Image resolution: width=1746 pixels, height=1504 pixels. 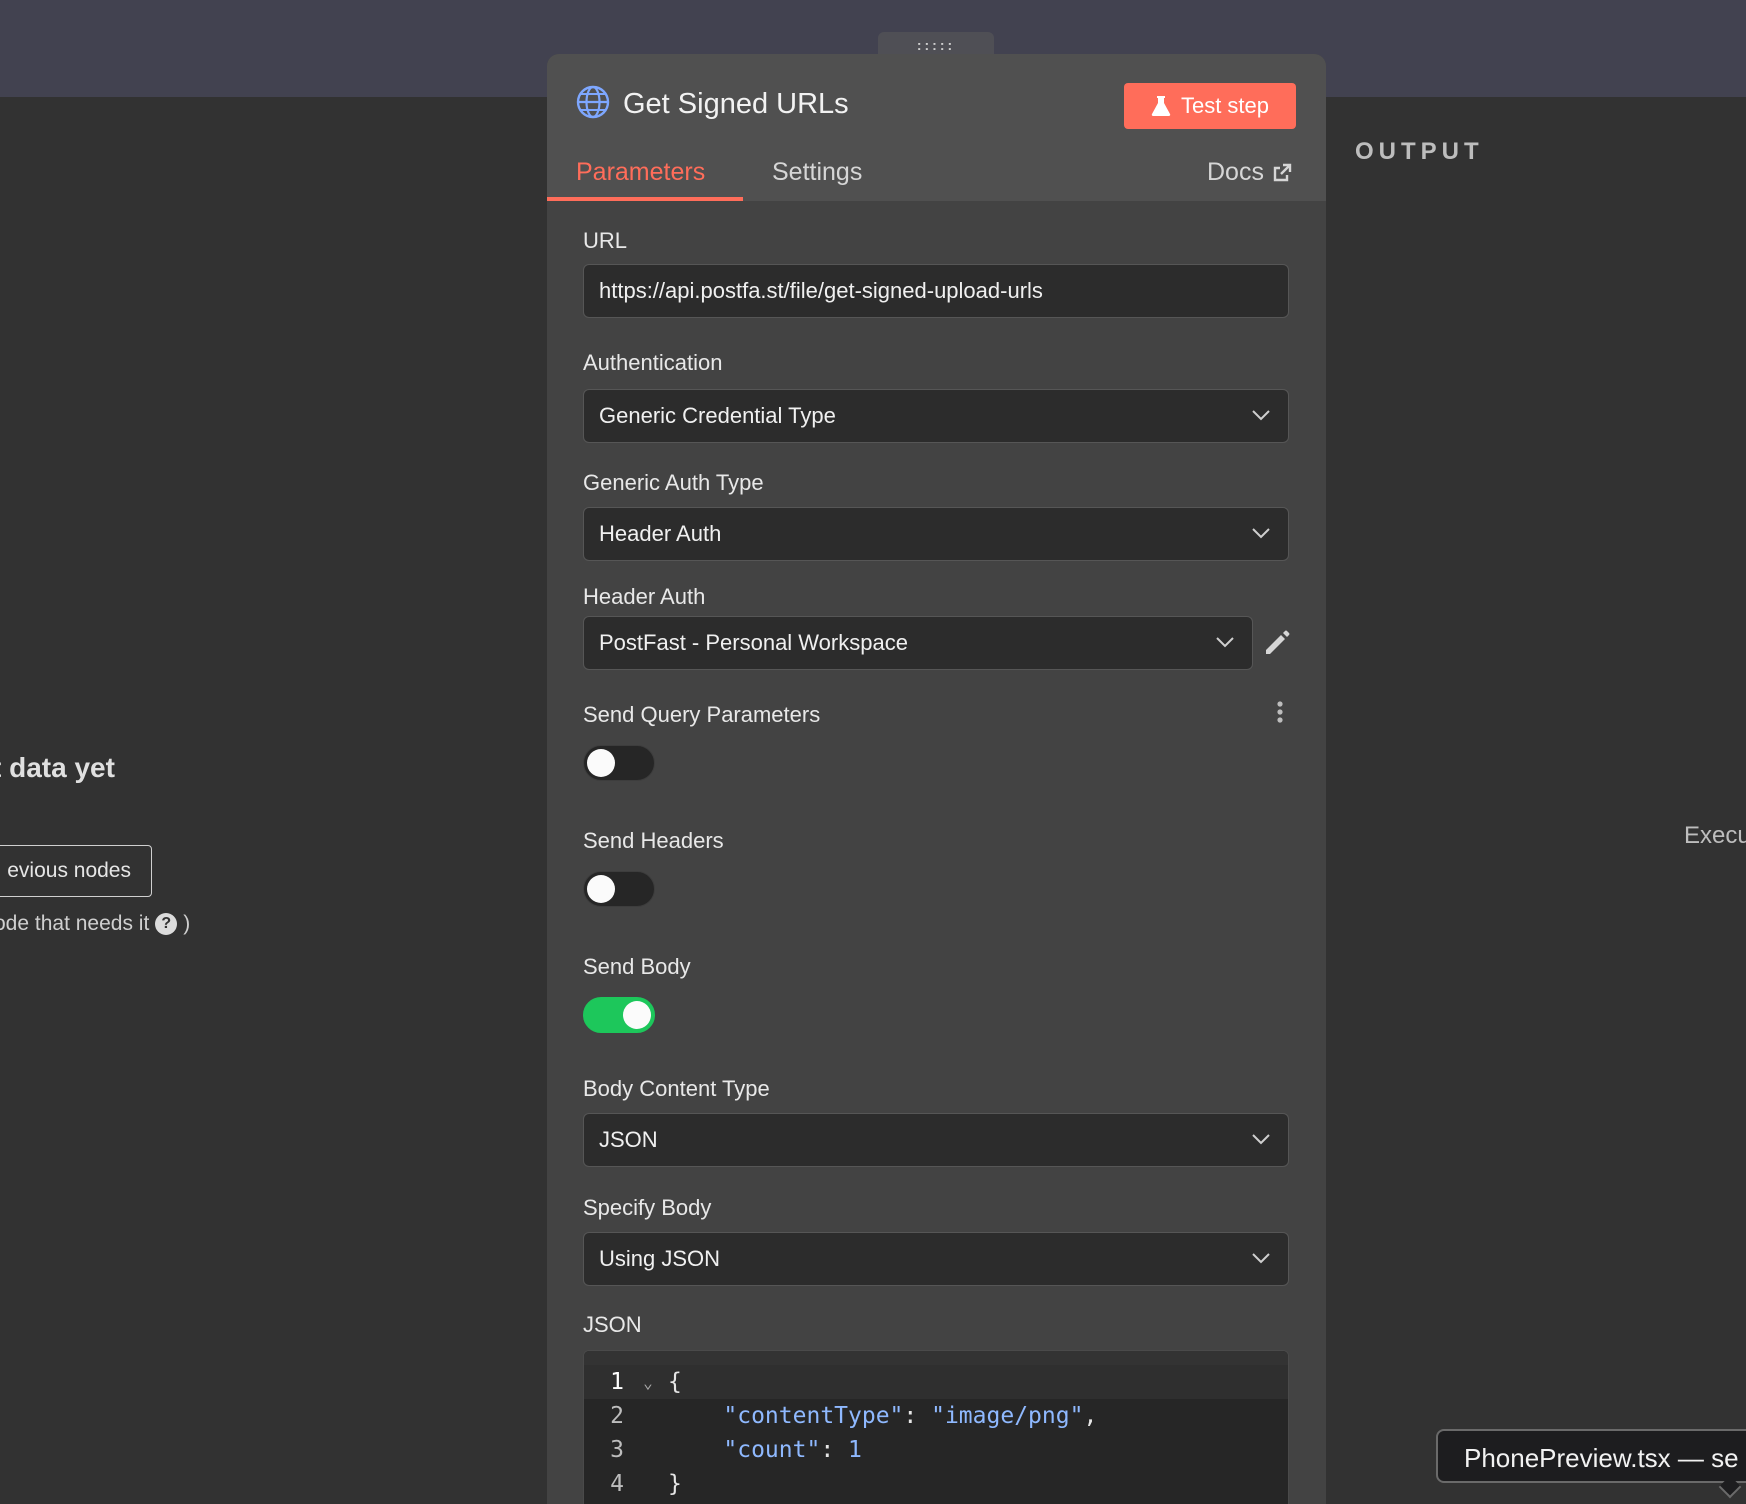 I want to click on fold-chevron-icon: ⌄, so click(x=648, y=1382).